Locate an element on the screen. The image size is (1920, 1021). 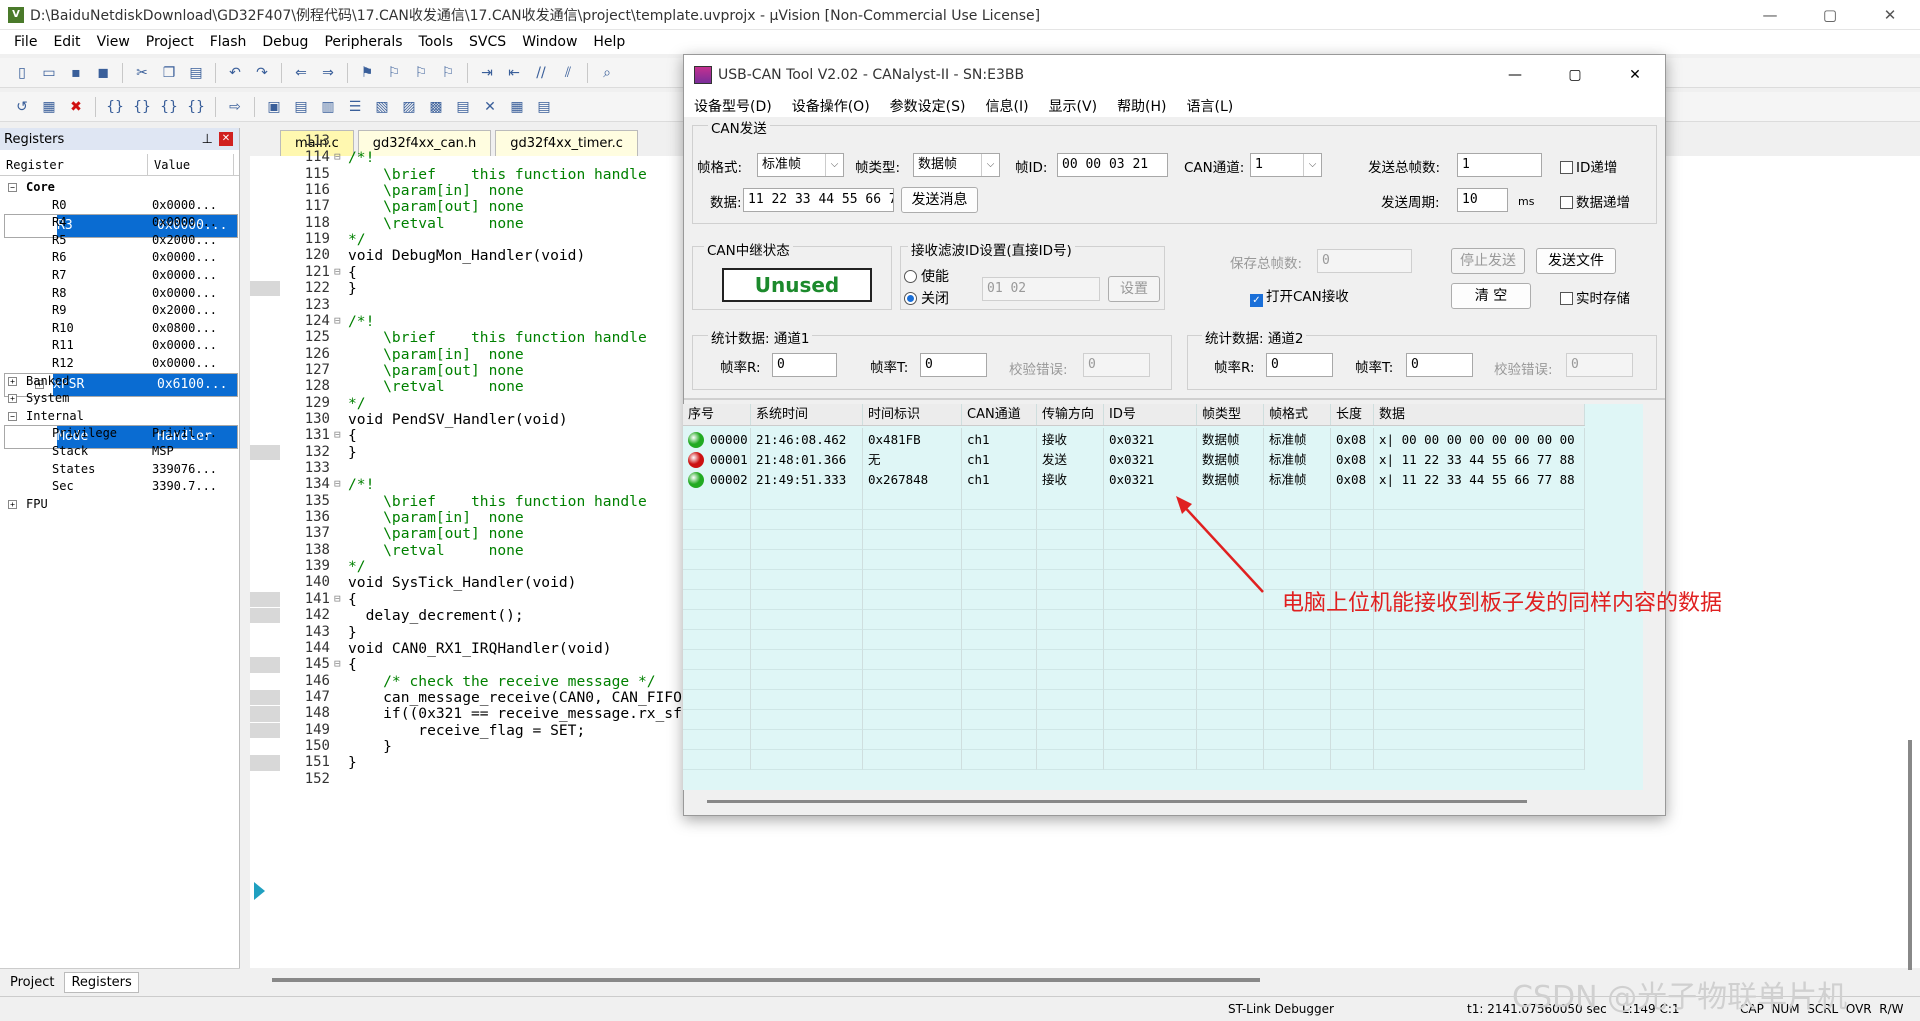
undo-icon: ↶ is located at coordinates (235, 73).